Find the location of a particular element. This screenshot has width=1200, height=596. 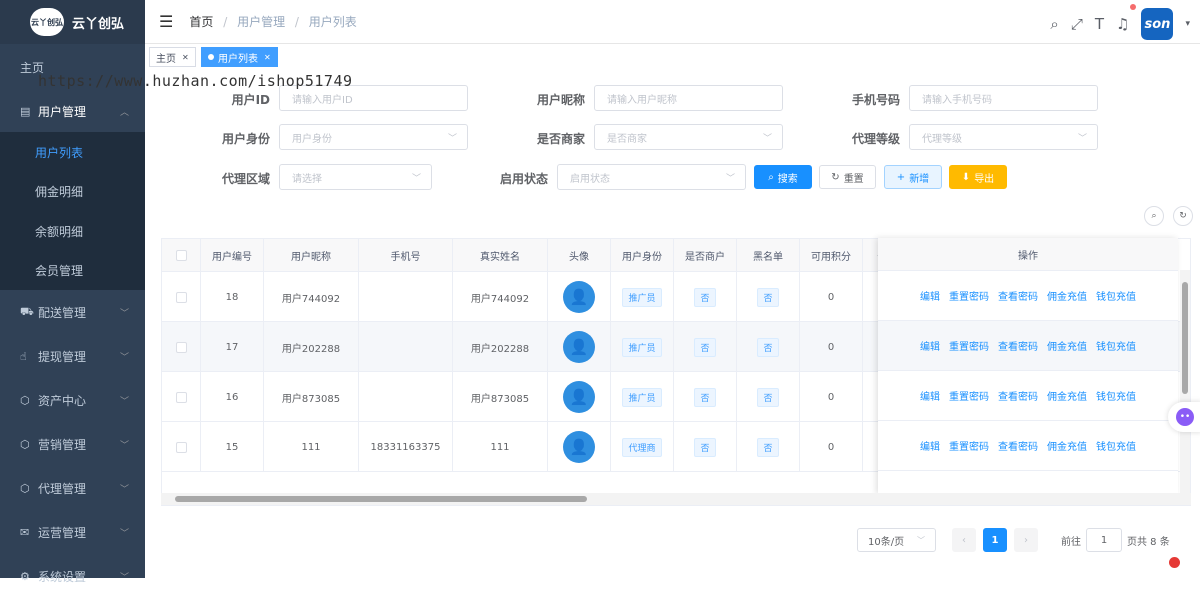

goto-page: 前往 1 页共 8 条 is located at coordinates (1115, 540).